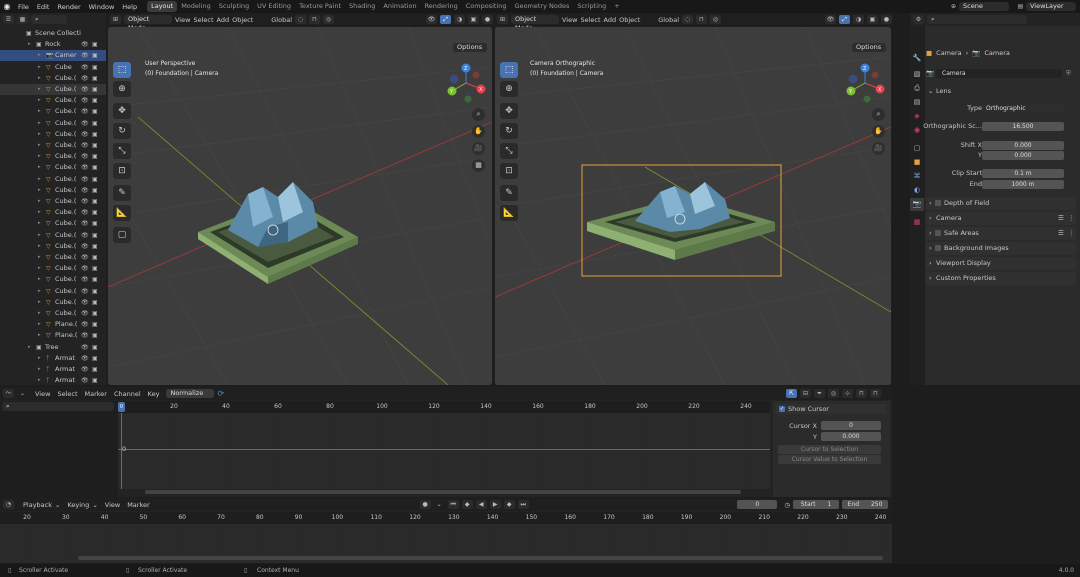 This screenshot has width=1080, height=577. Describe the element at coordinates (984, 6) in the screenshot. I see `scene-selector: Scene` at that location.